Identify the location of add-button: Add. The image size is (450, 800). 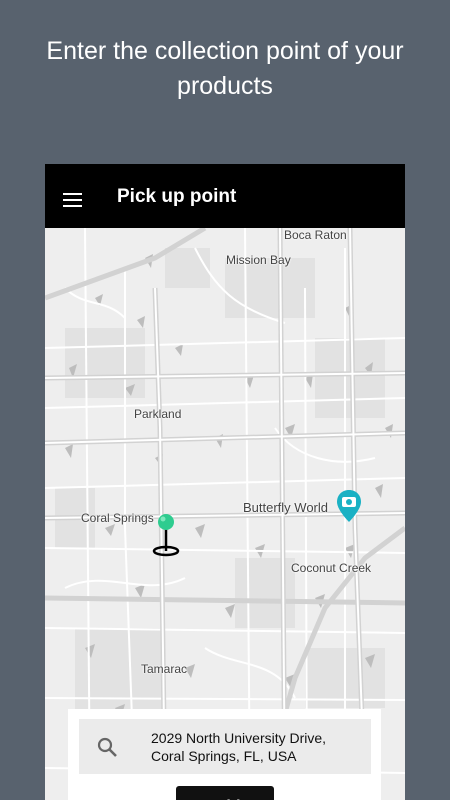
(225, 793).